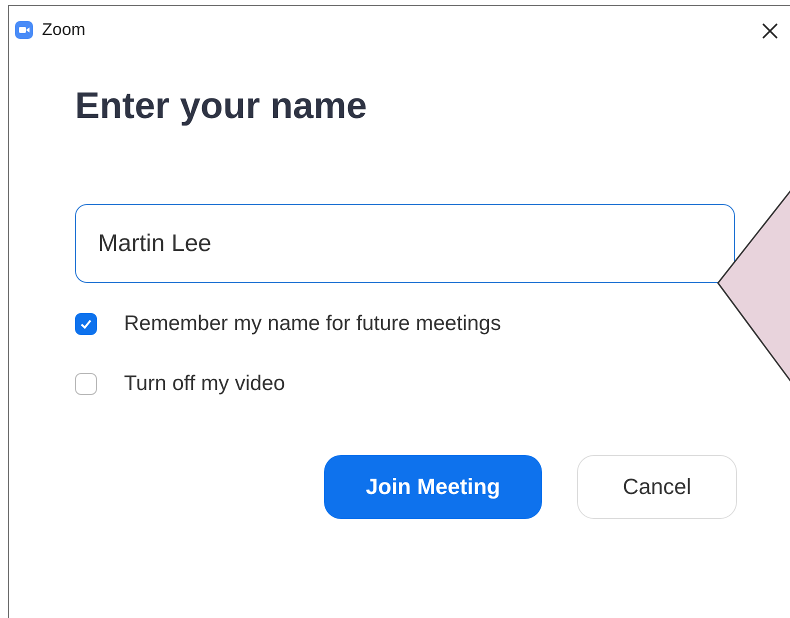 This screenshot has height=618, width=790. I want to click on cancel-button: Cancel, so click(657, 487).